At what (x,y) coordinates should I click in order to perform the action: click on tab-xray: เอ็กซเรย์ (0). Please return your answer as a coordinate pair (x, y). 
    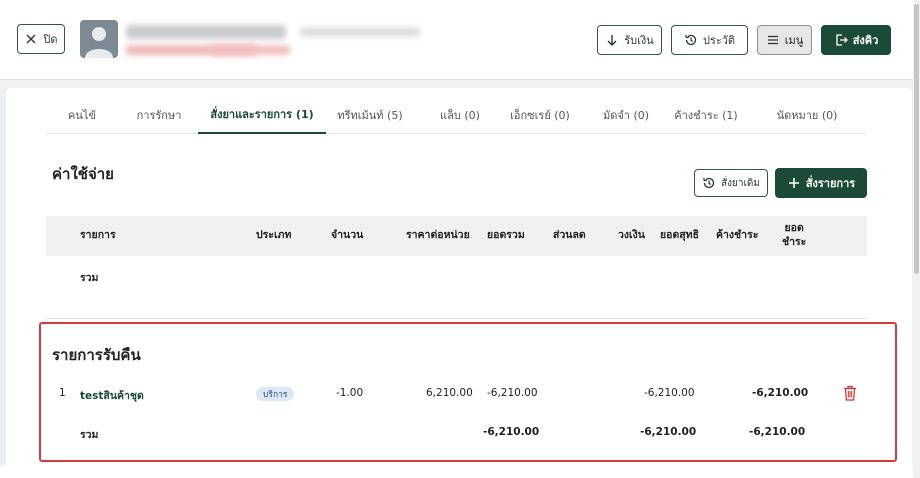
    Looking at the image, I should click on (540, 115).